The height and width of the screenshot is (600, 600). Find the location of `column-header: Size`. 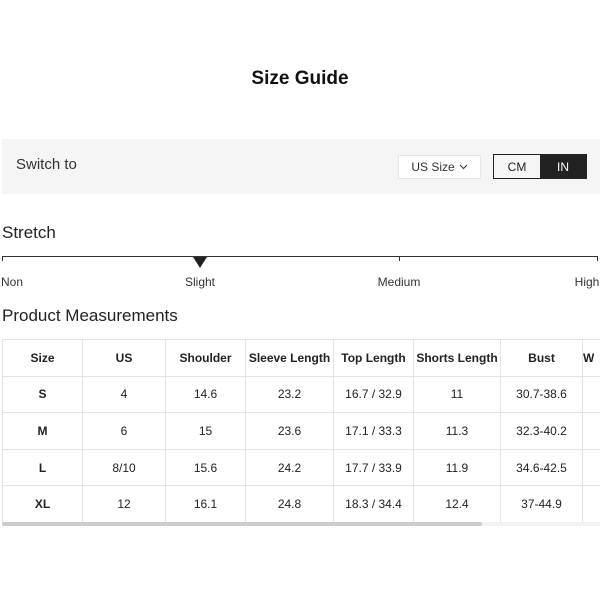

column-header: Size is located at coordinates (42, 358).